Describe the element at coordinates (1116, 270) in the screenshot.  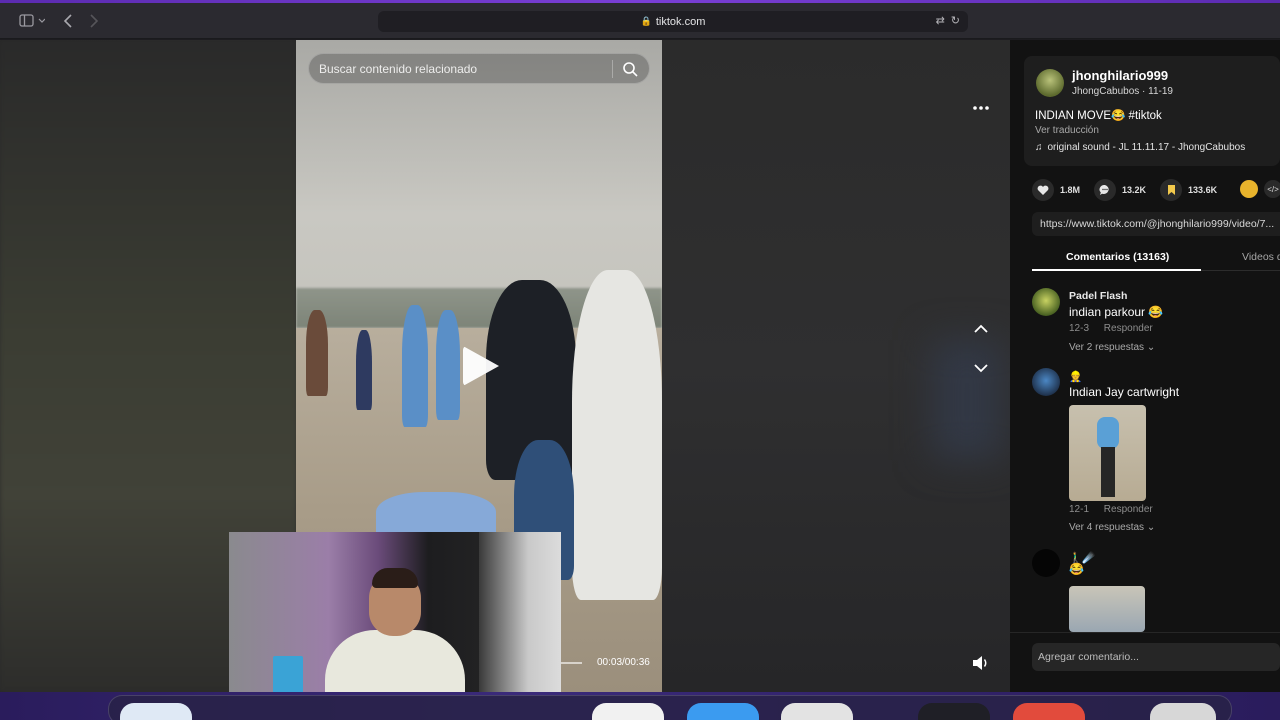
I see `active-tab-indicator` at that location.